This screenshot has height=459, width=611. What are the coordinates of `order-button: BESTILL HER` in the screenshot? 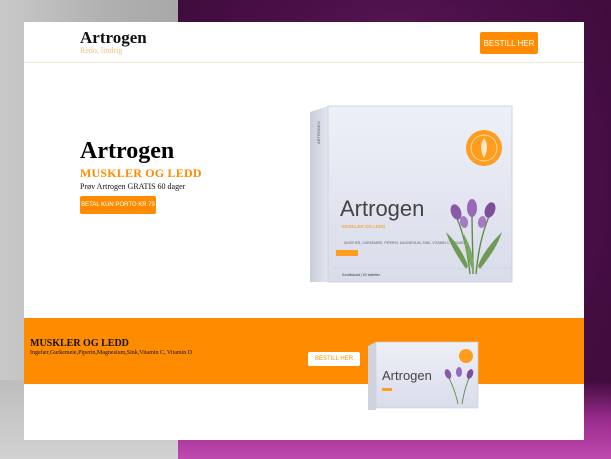 It's located at (509, 43).